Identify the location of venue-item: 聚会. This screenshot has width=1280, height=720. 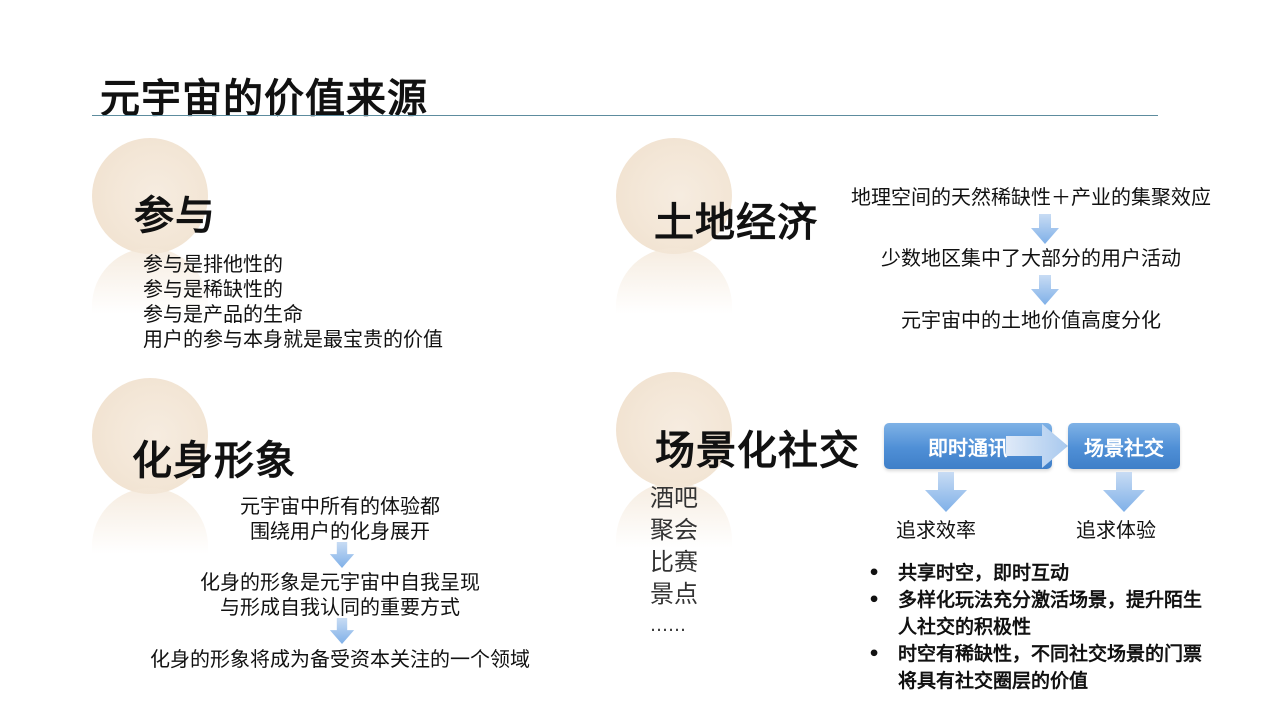
(674, 530).